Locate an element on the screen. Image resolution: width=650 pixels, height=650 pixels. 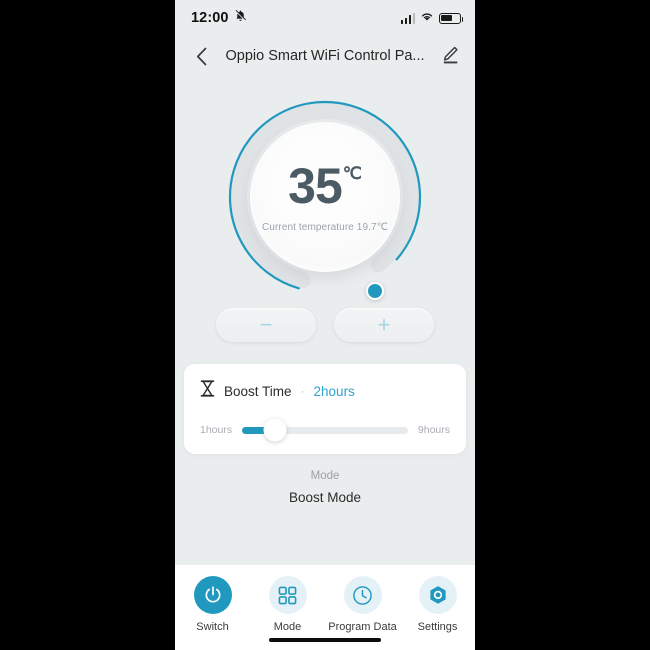
decrease-temperature-button: − is located at coordinates (266, 325).